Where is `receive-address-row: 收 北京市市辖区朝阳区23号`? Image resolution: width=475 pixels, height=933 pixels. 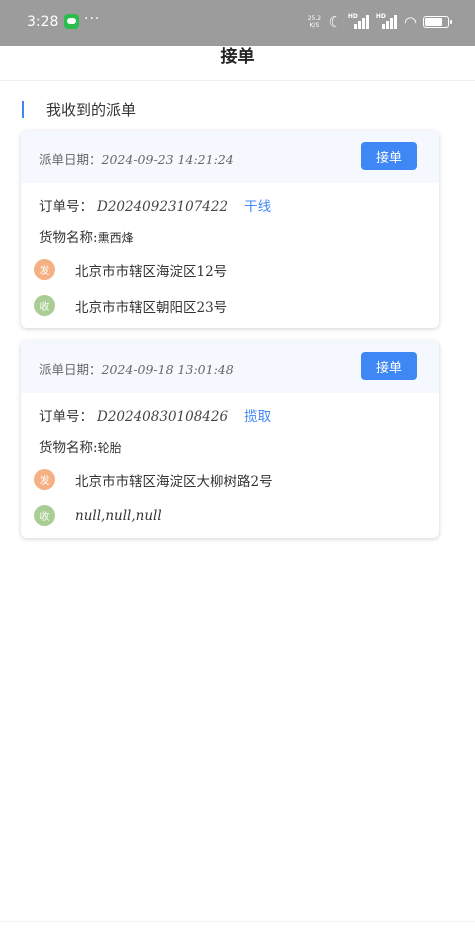
receive-address-row: 收 北京市市辖区朝阳区23号 is located at coordinates (130, 305).